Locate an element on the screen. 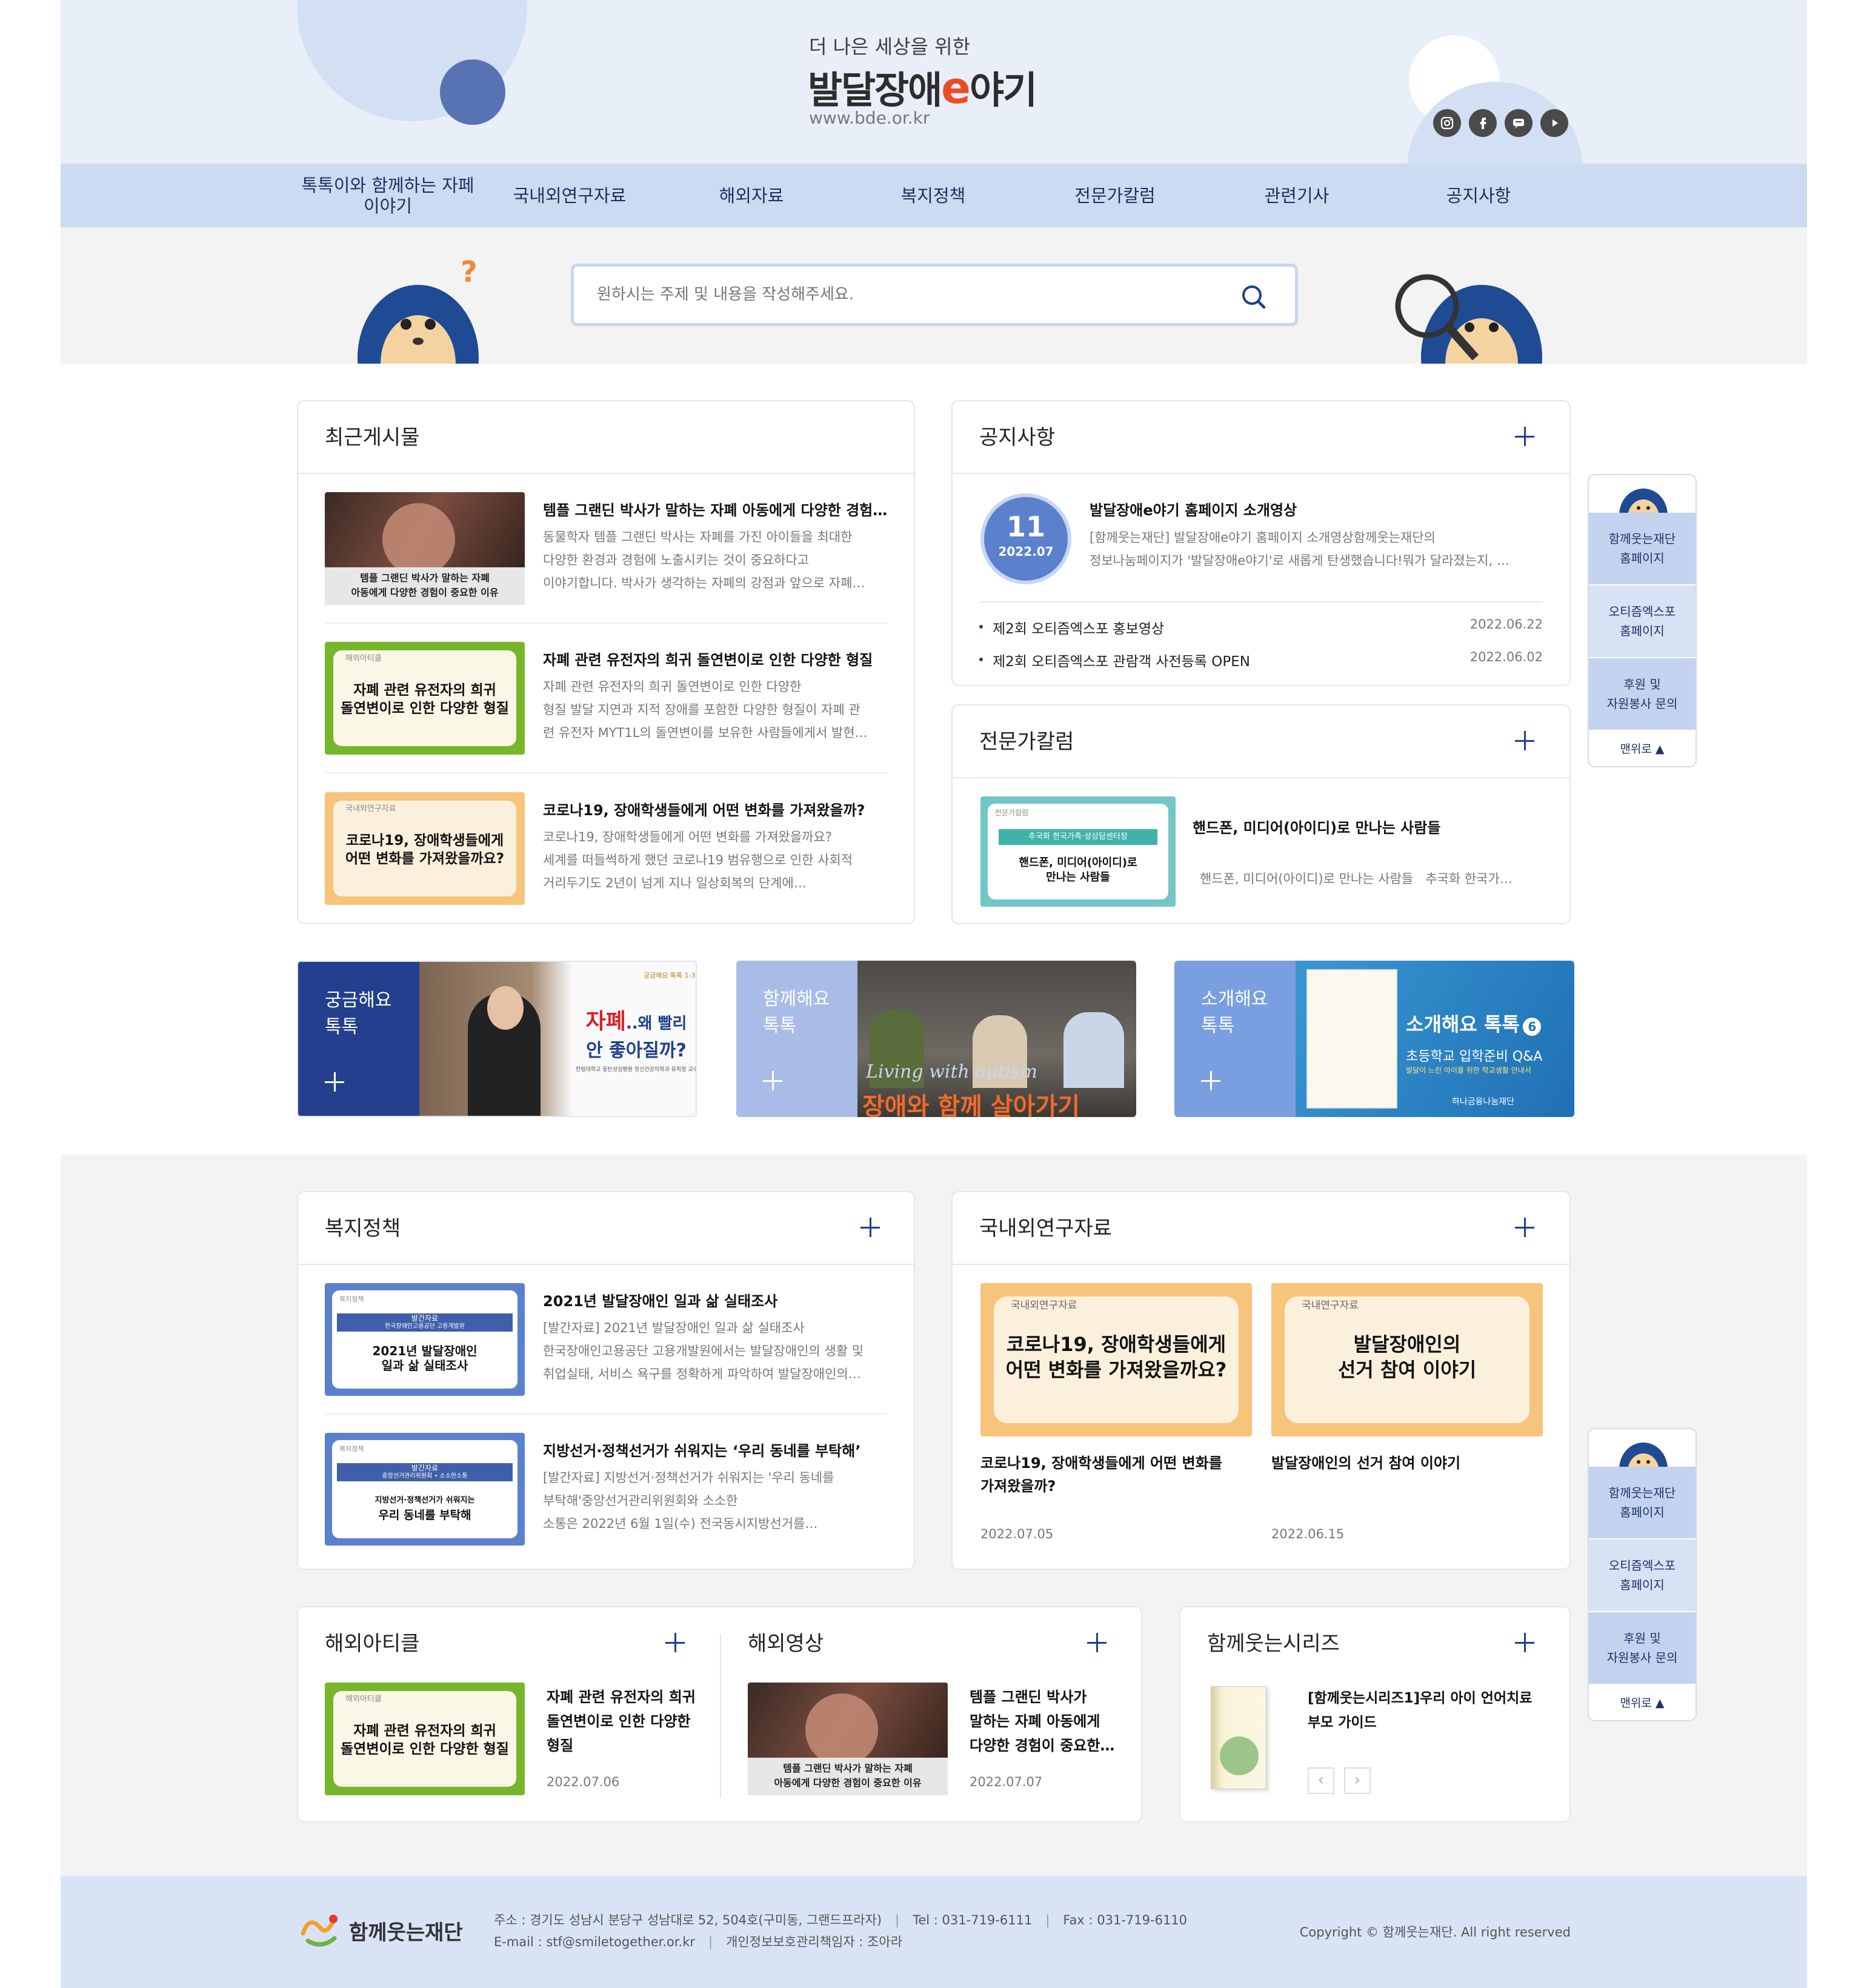 Image resolution: width=1867 pixels, height=1988 pixels. nav-item-column: 전문가칼럼 is located at coordinates (1115, 194).